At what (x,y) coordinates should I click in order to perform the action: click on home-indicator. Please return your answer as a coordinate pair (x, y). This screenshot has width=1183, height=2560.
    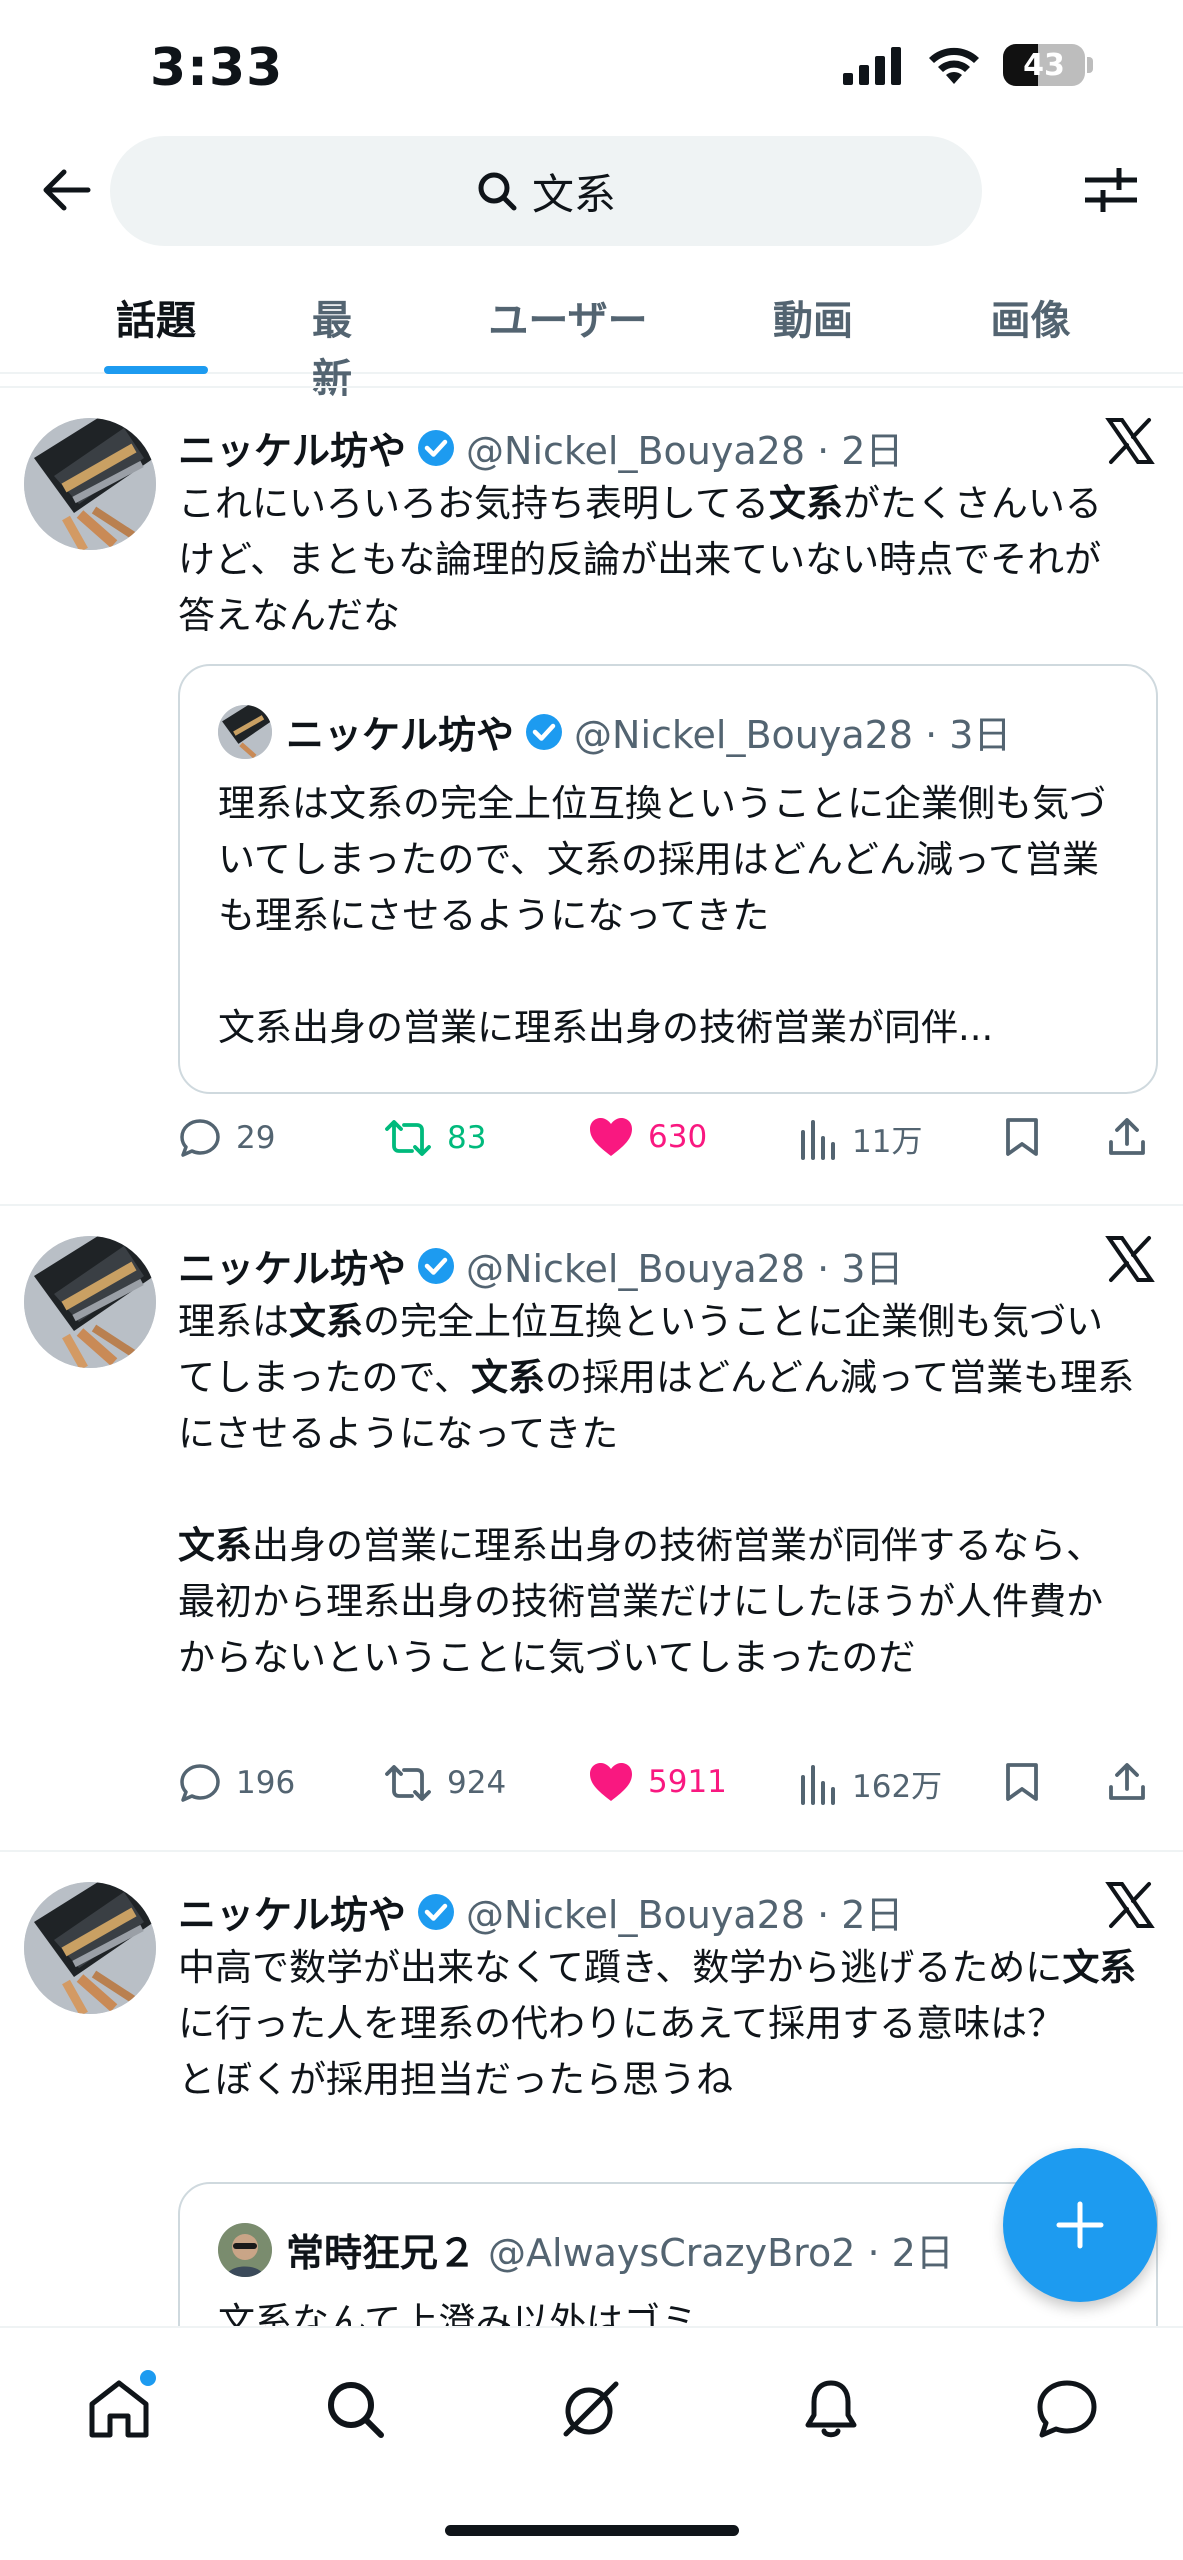
    Looking at the image, I should click on (592, 2530).